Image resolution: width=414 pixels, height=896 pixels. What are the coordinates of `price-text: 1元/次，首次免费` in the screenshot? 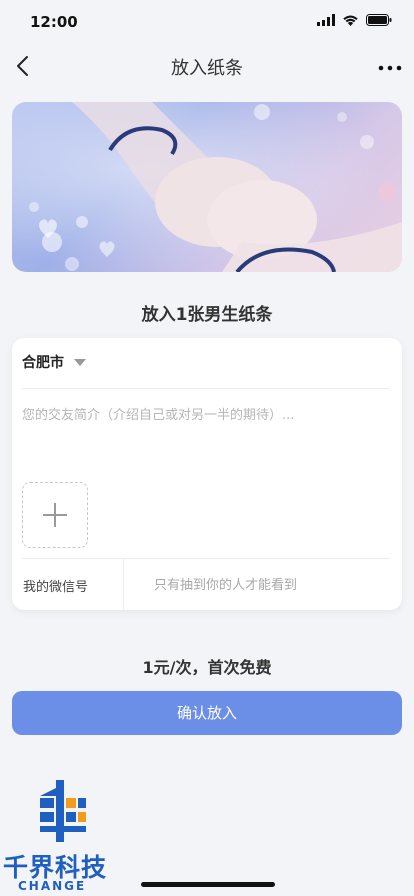 It's located at (207, 667).